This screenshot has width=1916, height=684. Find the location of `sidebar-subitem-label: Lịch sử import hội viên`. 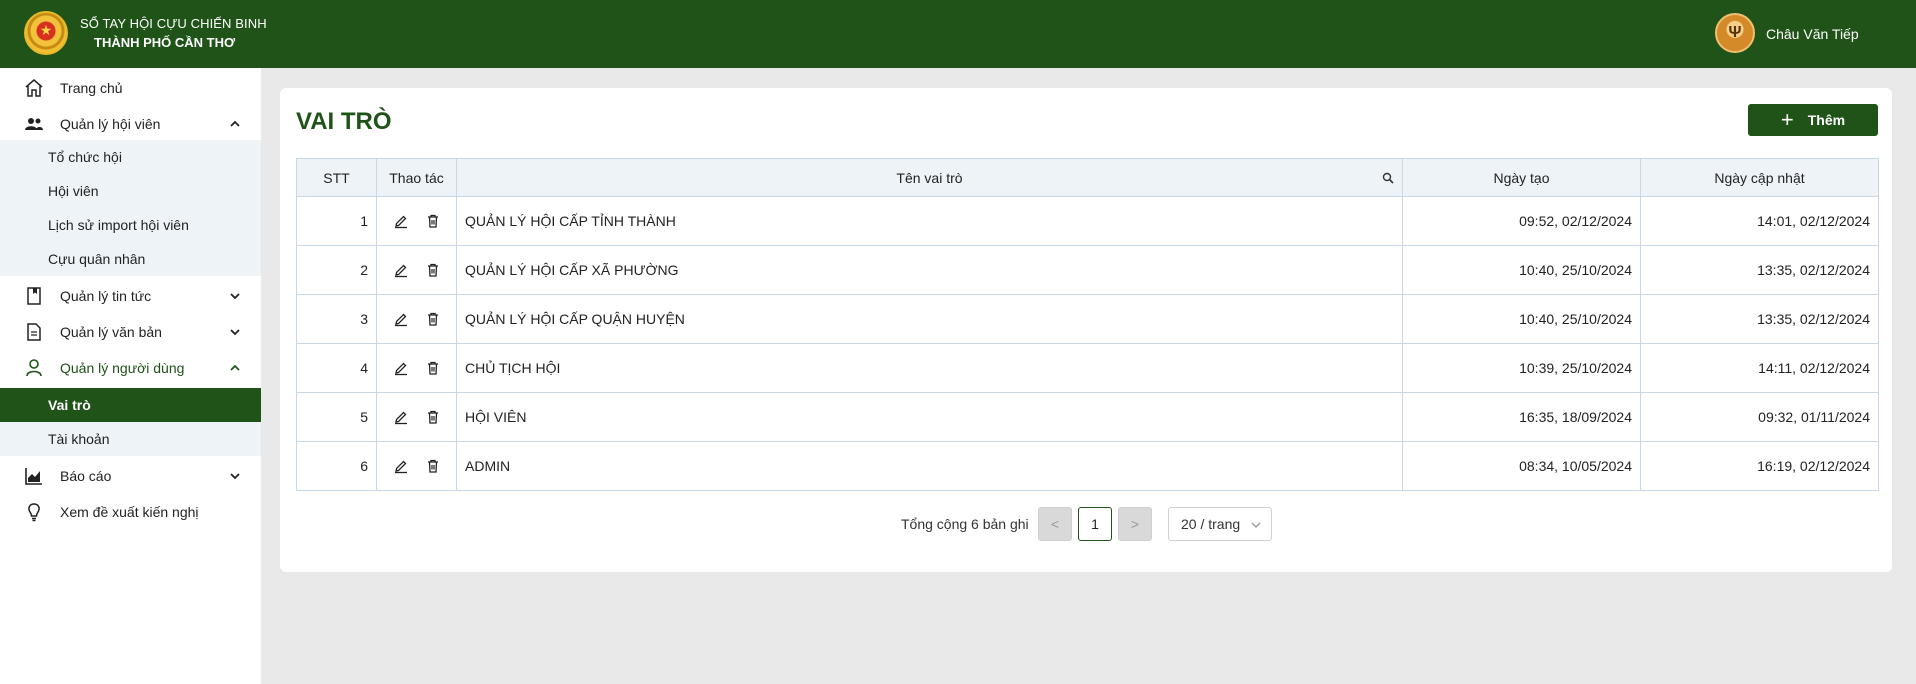

sidebar-subitem-label: Lịch sử import hội viên is located at coordinates (118, 225).